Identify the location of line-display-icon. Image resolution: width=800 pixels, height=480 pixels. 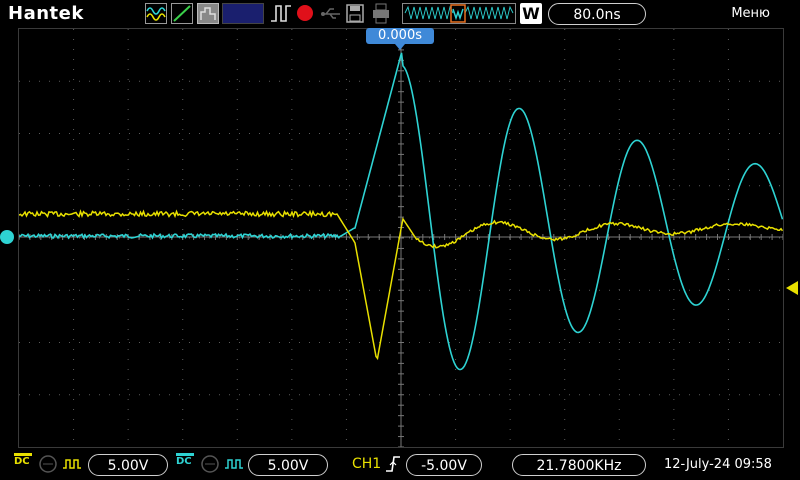
(182, 13).